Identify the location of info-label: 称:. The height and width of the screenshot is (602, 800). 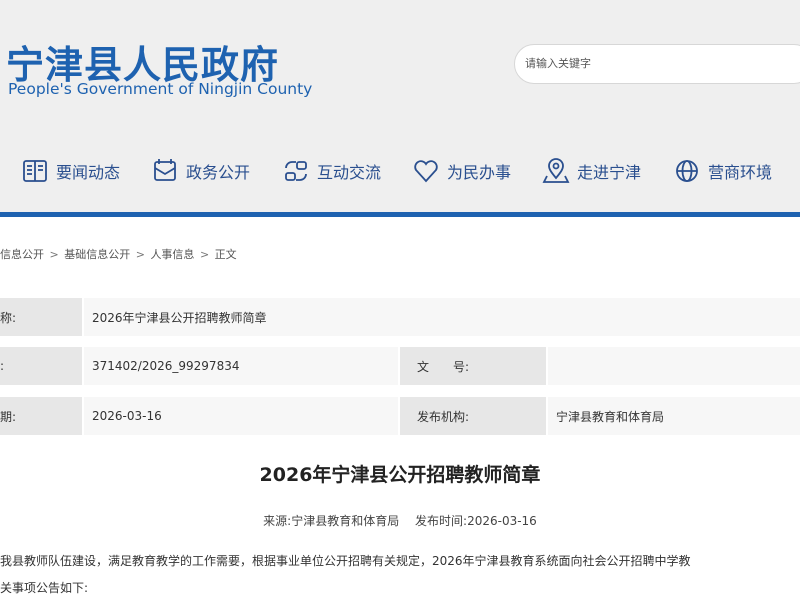
(41, 317).